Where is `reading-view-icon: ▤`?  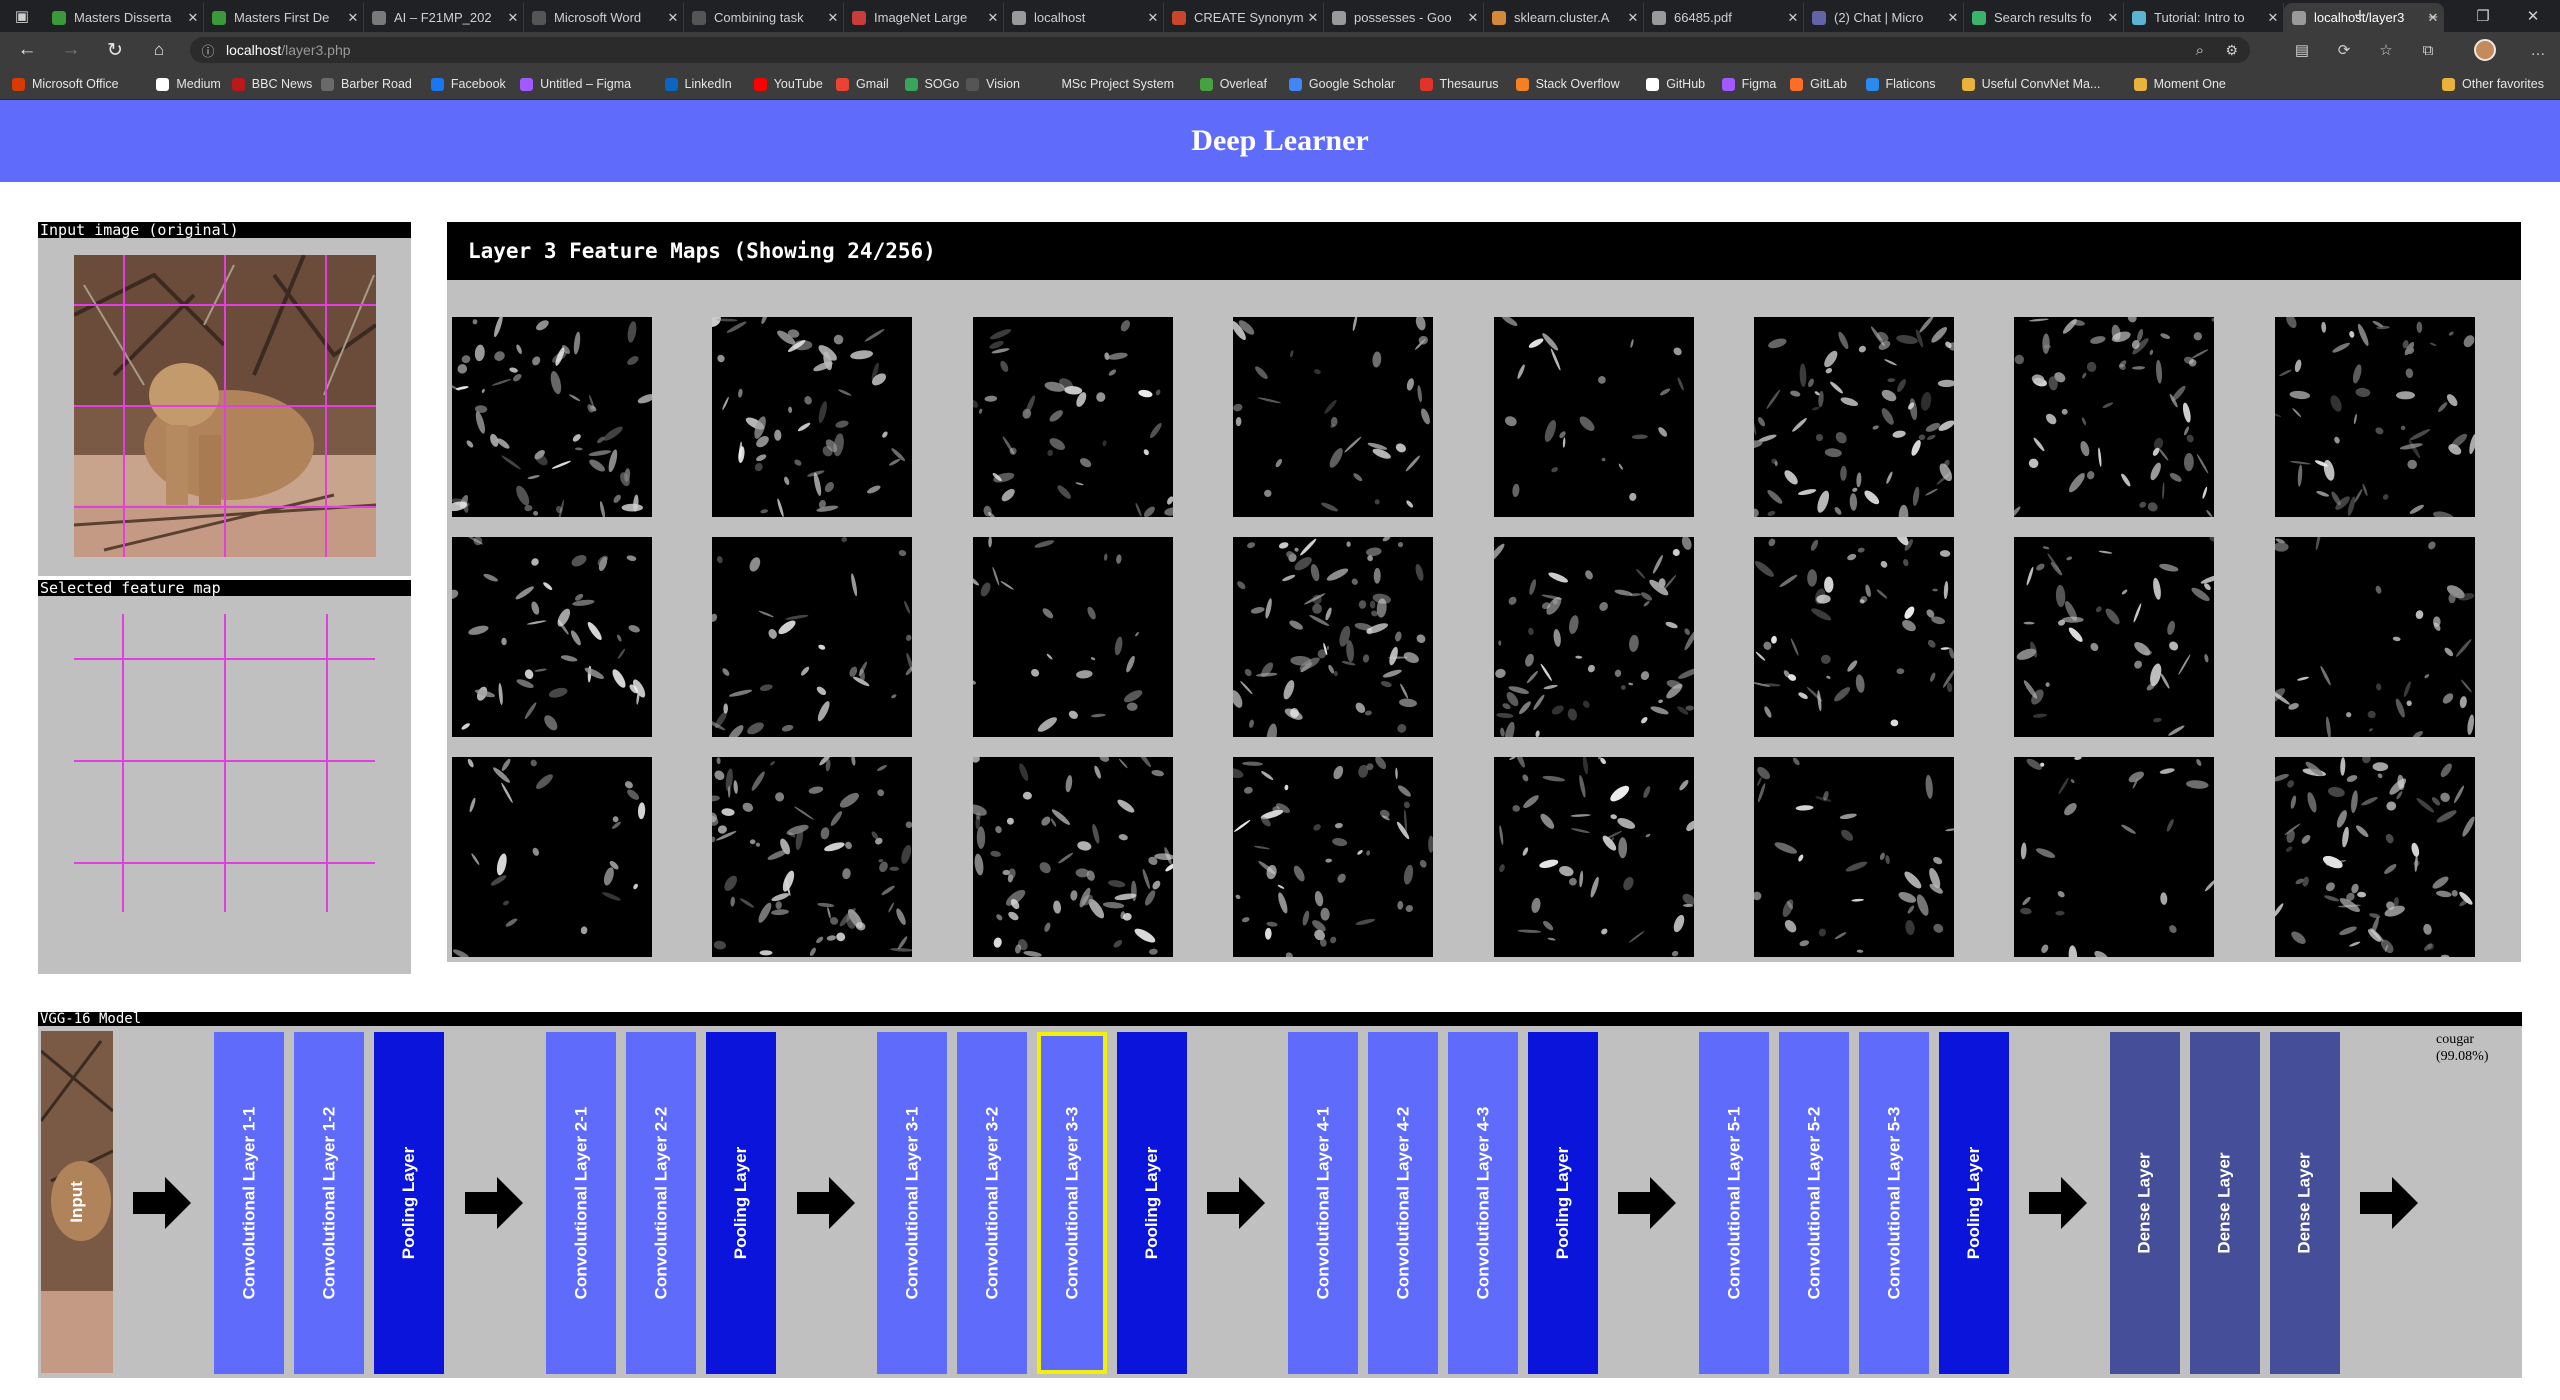 reading-view-icon: ▤ is located at coordinates (2302, 50).